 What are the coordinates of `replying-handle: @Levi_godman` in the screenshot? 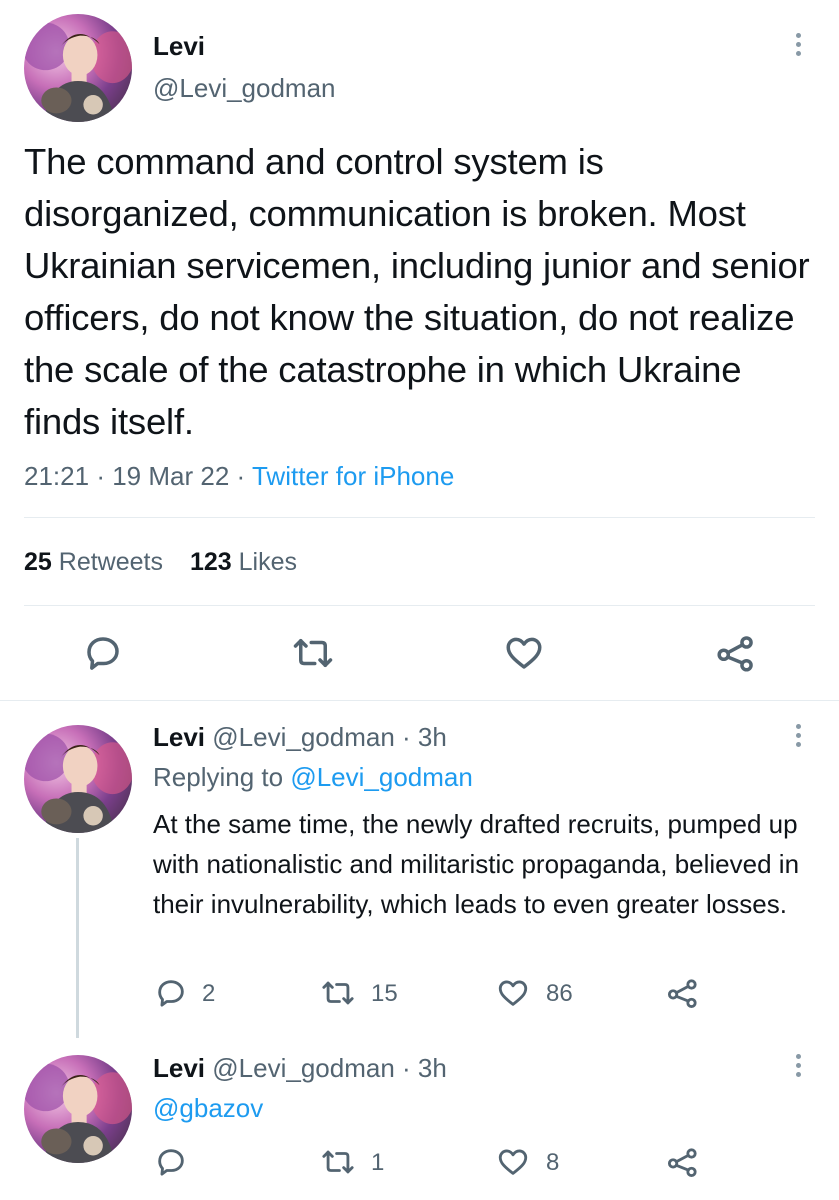 It's located at (381, 777).